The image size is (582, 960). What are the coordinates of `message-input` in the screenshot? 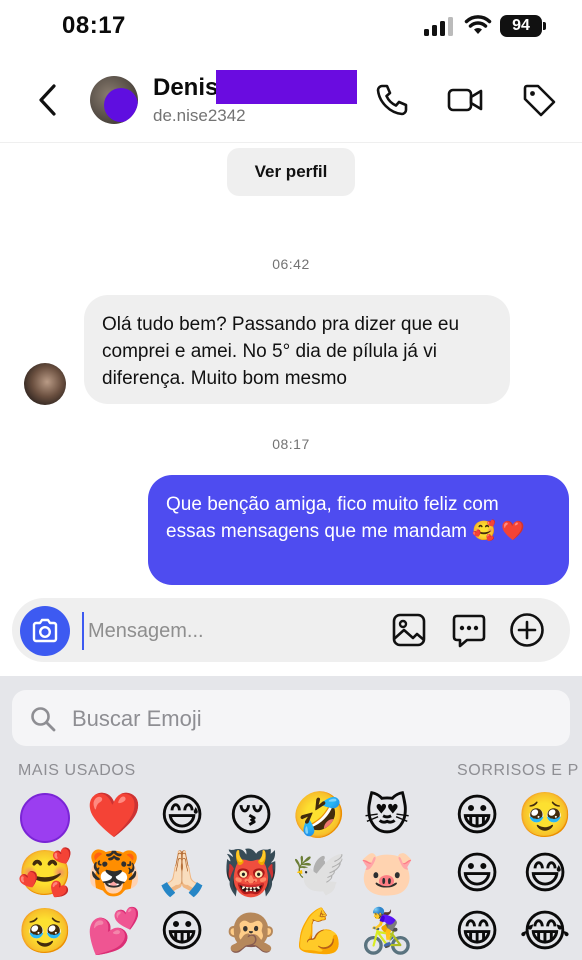 It's located at (226, 631).